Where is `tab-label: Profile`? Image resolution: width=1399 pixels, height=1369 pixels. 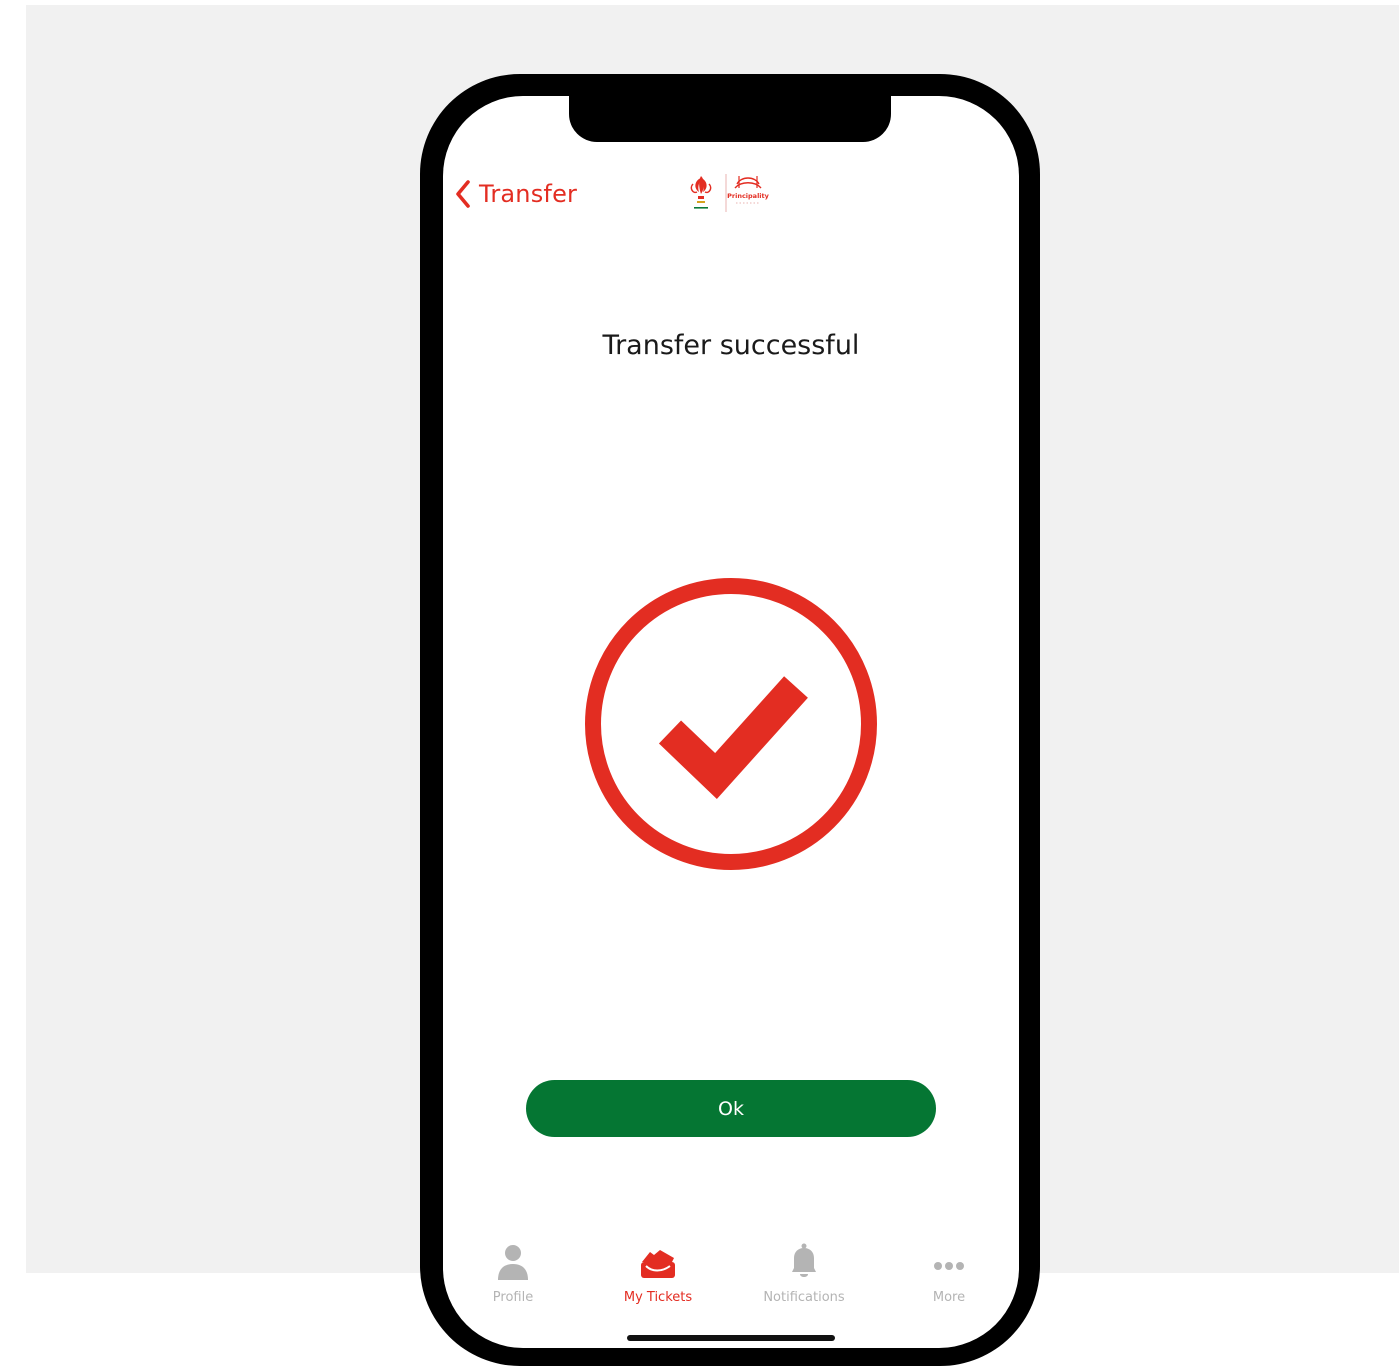
tab-label: Profile is located at coordinates (513, 1297).